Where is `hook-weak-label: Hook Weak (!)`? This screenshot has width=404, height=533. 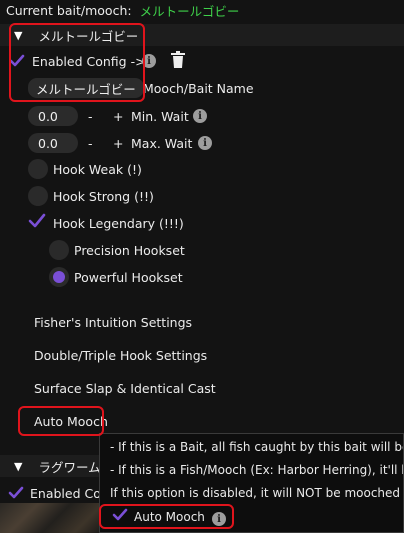
hook-weak-label: Hook Weak (!) is located at coordinates (97, 169).